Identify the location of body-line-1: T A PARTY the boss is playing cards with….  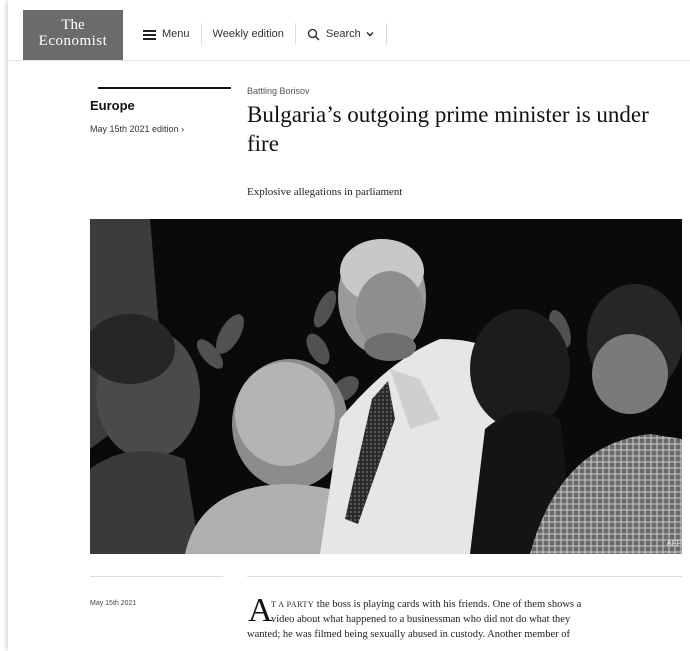
(464, 604).